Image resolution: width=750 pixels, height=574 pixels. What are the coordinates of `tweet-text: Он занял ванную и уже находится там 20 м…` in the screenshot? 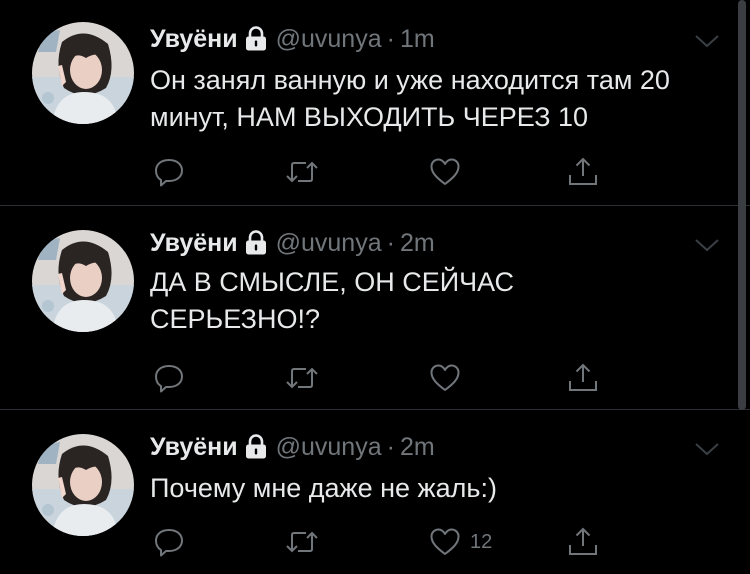 It's located at (410, 98).